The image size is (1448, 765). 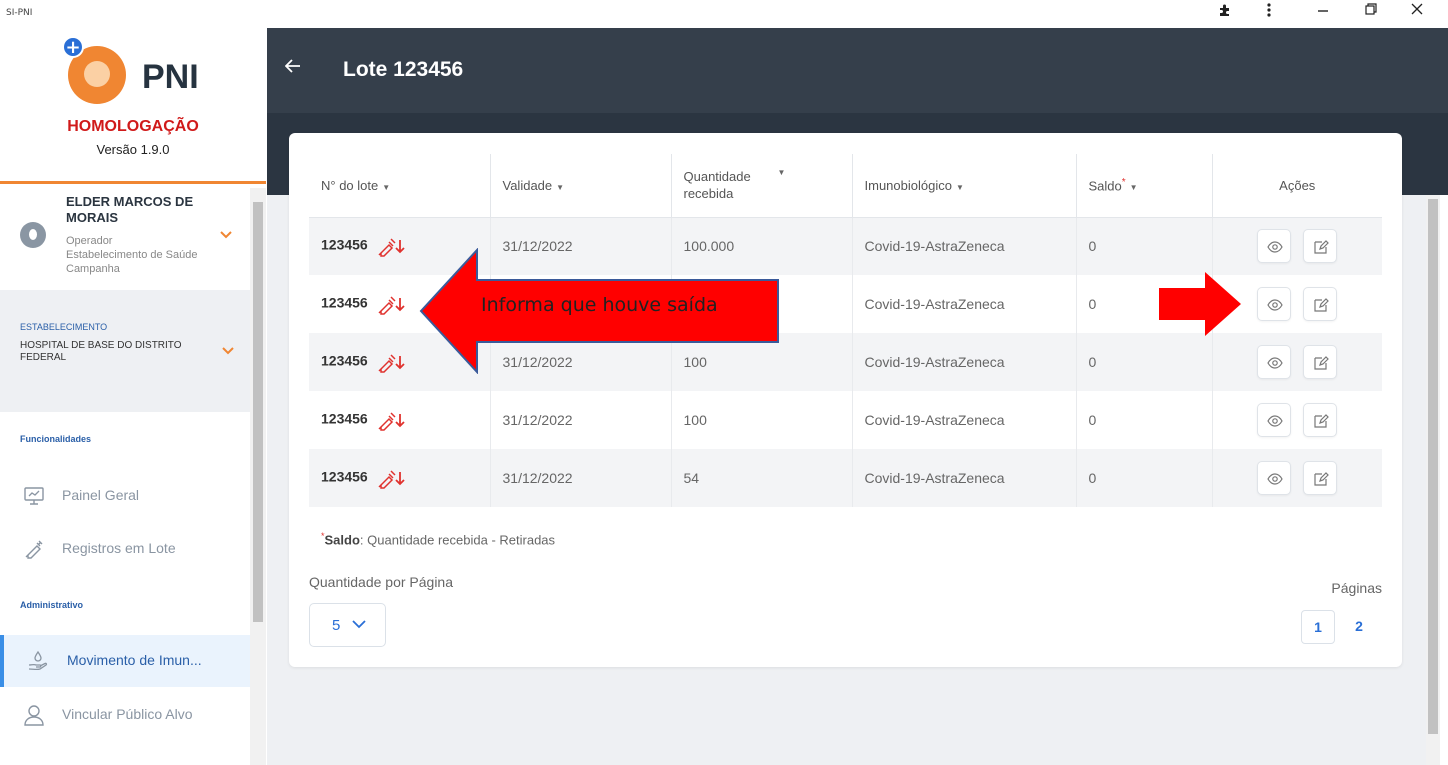 I want to click on column-label: N° do lote, so click(x=350, y=185).